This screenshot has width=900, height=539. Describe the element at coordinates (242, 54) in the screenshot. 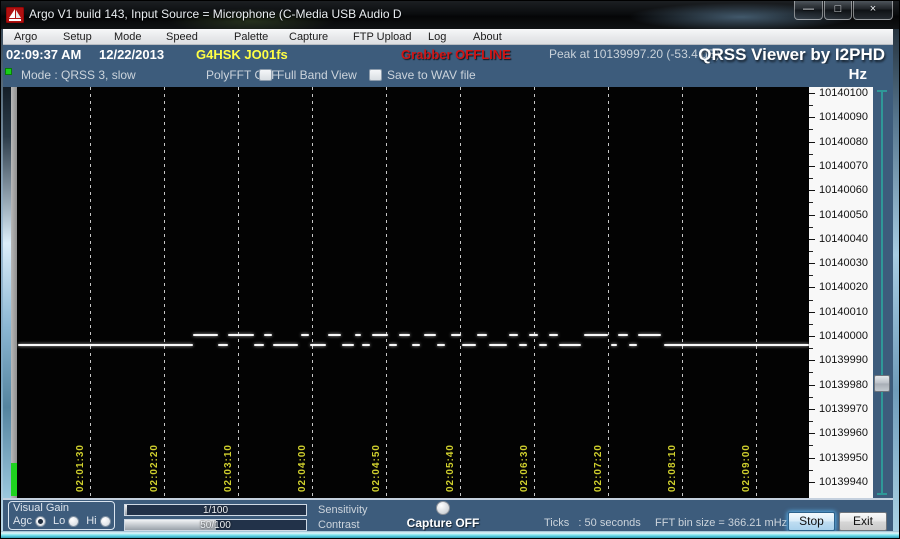

I see `callsign-locator: G4HSK JO01fs` at that location.